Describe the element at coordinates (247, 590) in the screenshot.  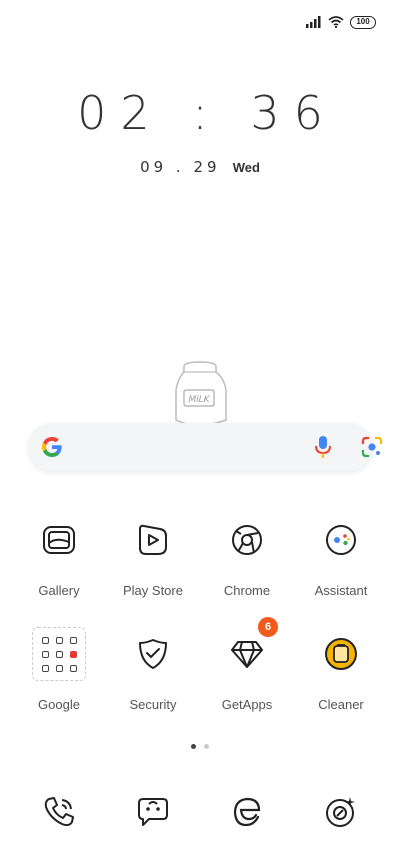
I see `app-label: Chrome` at that location.